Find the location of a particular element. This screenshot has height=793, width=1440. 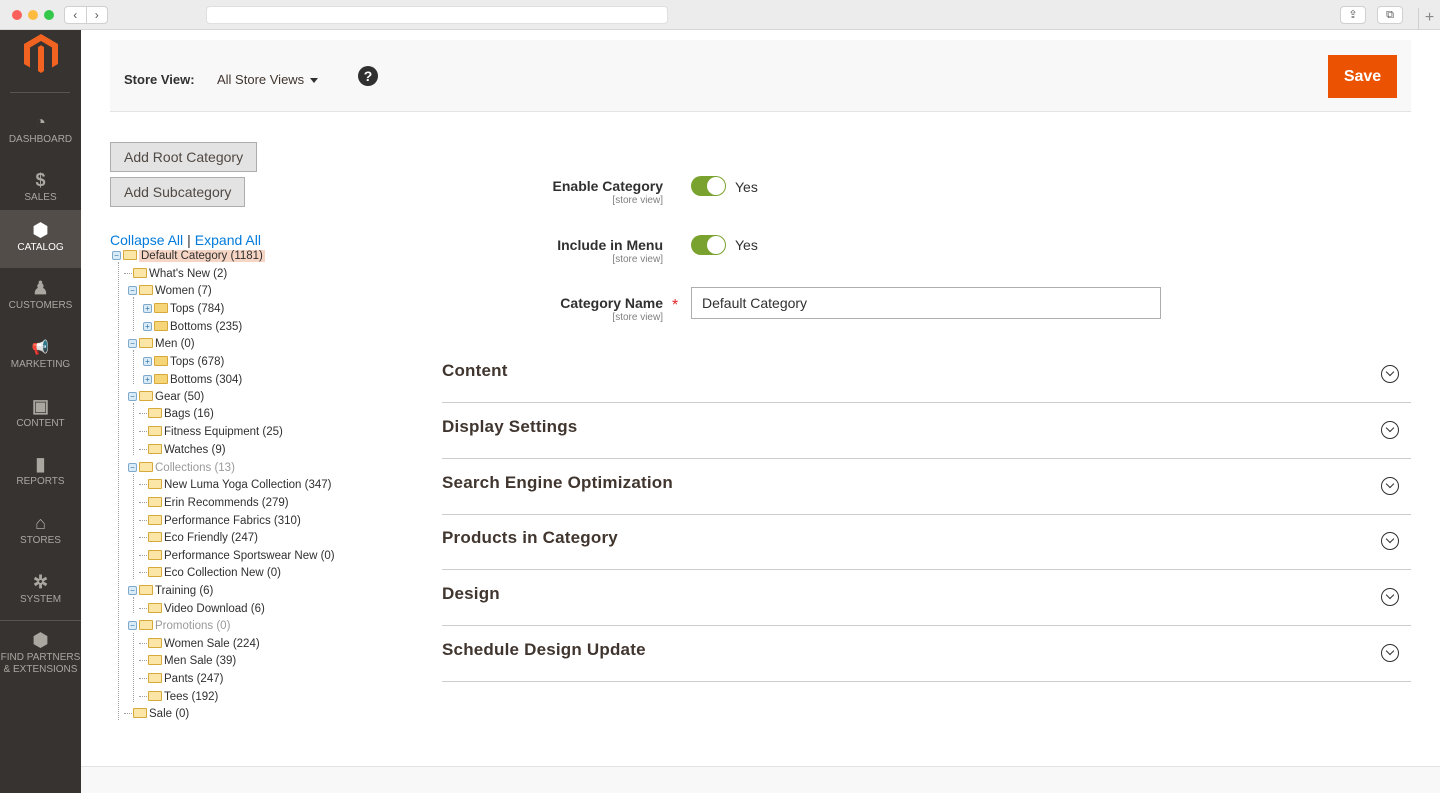

history-nav: ‹ › is located at coordinates (86, 15).